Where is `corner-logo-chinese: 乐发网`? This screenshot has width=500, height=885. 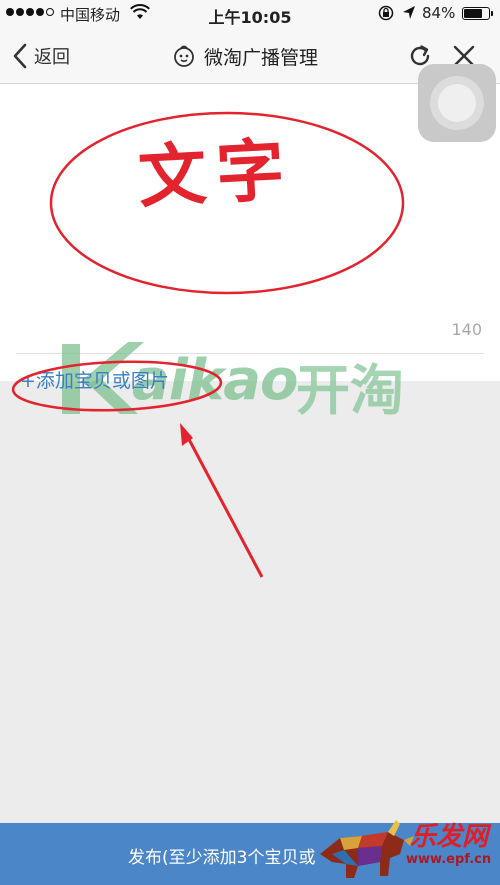 corner-logo-chinese: 乐发网 is located at coordinates (449, 837).